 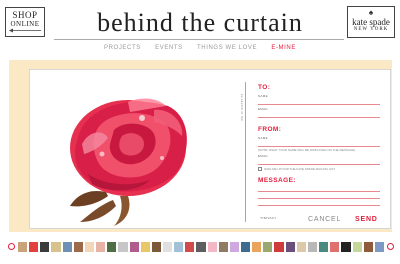 I want to click on shop-online-button: SHOP ONLINE, so click(x=25, y=22).